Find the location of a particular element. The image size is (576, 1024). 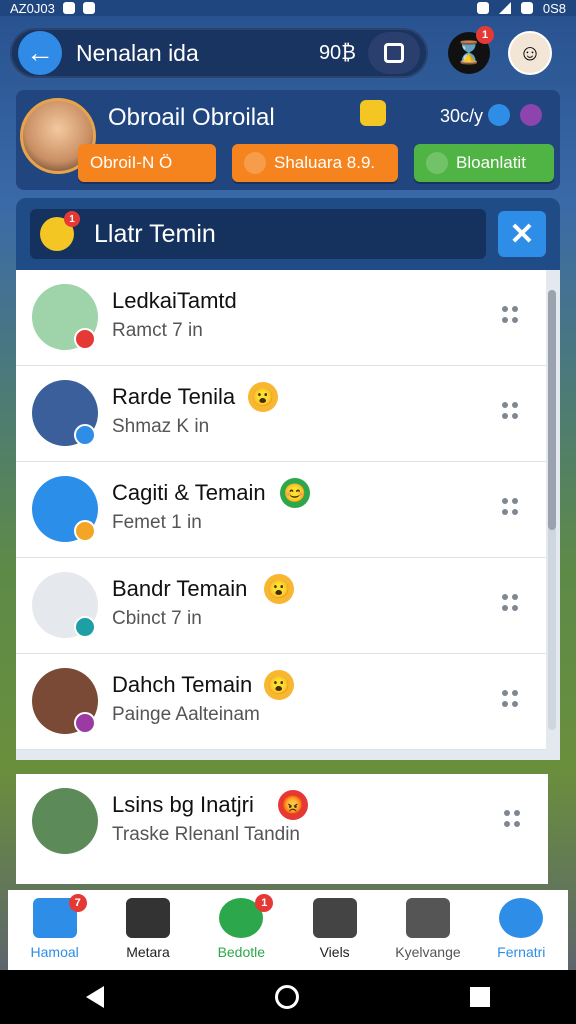

friend-name: Lsins bg Inatjri is located at coordinates (183, 804).